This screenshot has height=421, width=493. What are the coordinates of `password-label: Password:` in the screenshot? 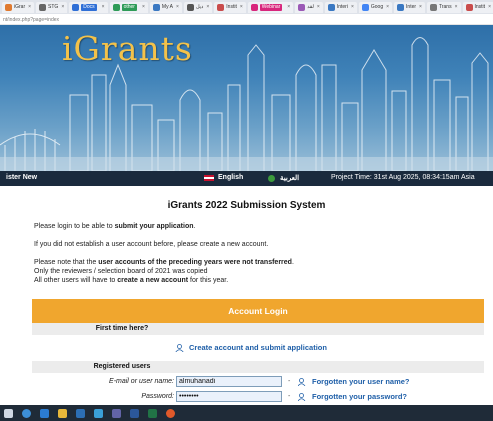 It's located at (157, 396).